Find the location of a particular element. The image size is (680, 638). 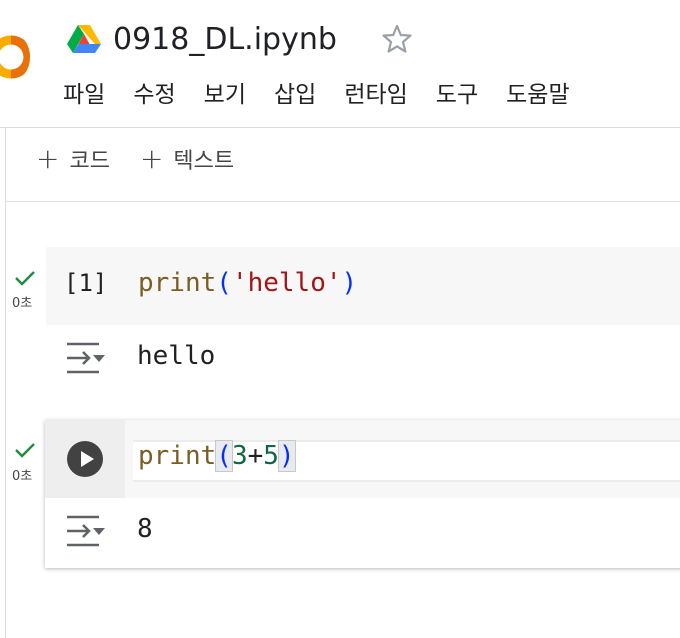

add-text-button: + 텍스트 is located at coordinates (187, 159).